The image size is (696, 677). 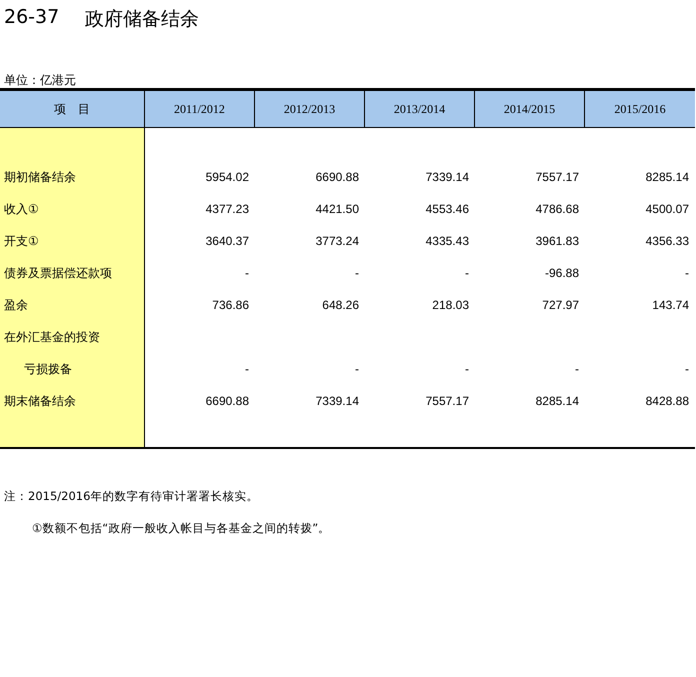 What do you see at coordinates (21, 241) in the screenshot?
I see `row-label: 开支①` at bounding box center [21, 241].